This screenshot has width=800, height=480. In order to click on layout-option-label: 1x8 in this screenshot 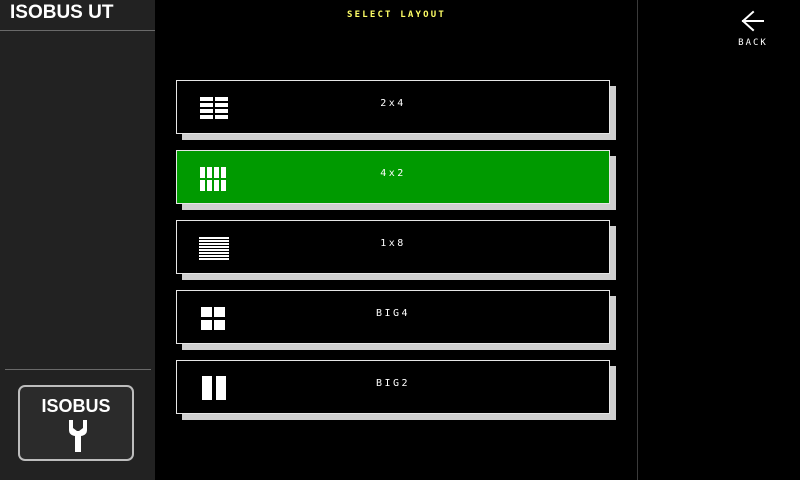, I will do `click(393, 243)`.